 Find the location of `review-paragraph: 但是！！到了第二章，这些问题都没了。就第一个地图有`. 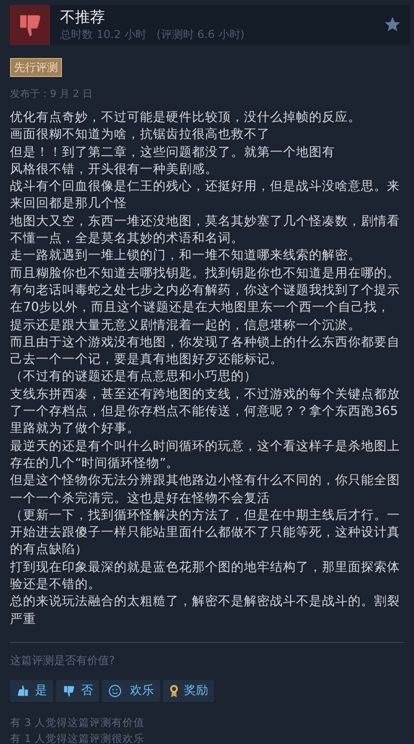

review-paragraph: 但是！！到了第二章，这些问题都没了。就第一个地图有 is located at coordinates (173, 151).